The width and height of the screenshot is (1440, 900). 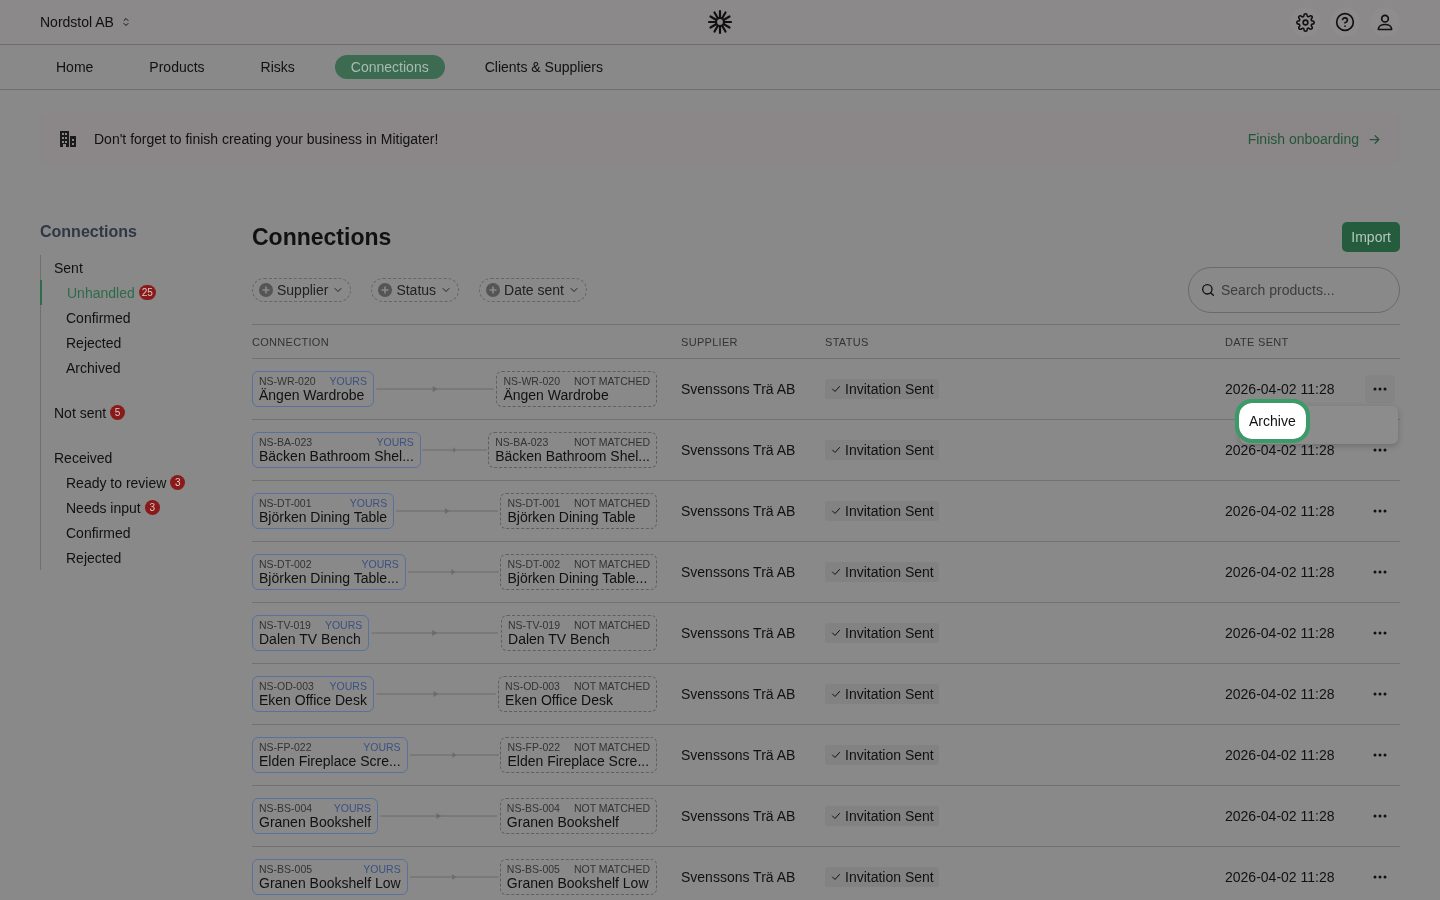 I want to click on sidebar-item: Unhandled 25, so click(x=101, y=292).